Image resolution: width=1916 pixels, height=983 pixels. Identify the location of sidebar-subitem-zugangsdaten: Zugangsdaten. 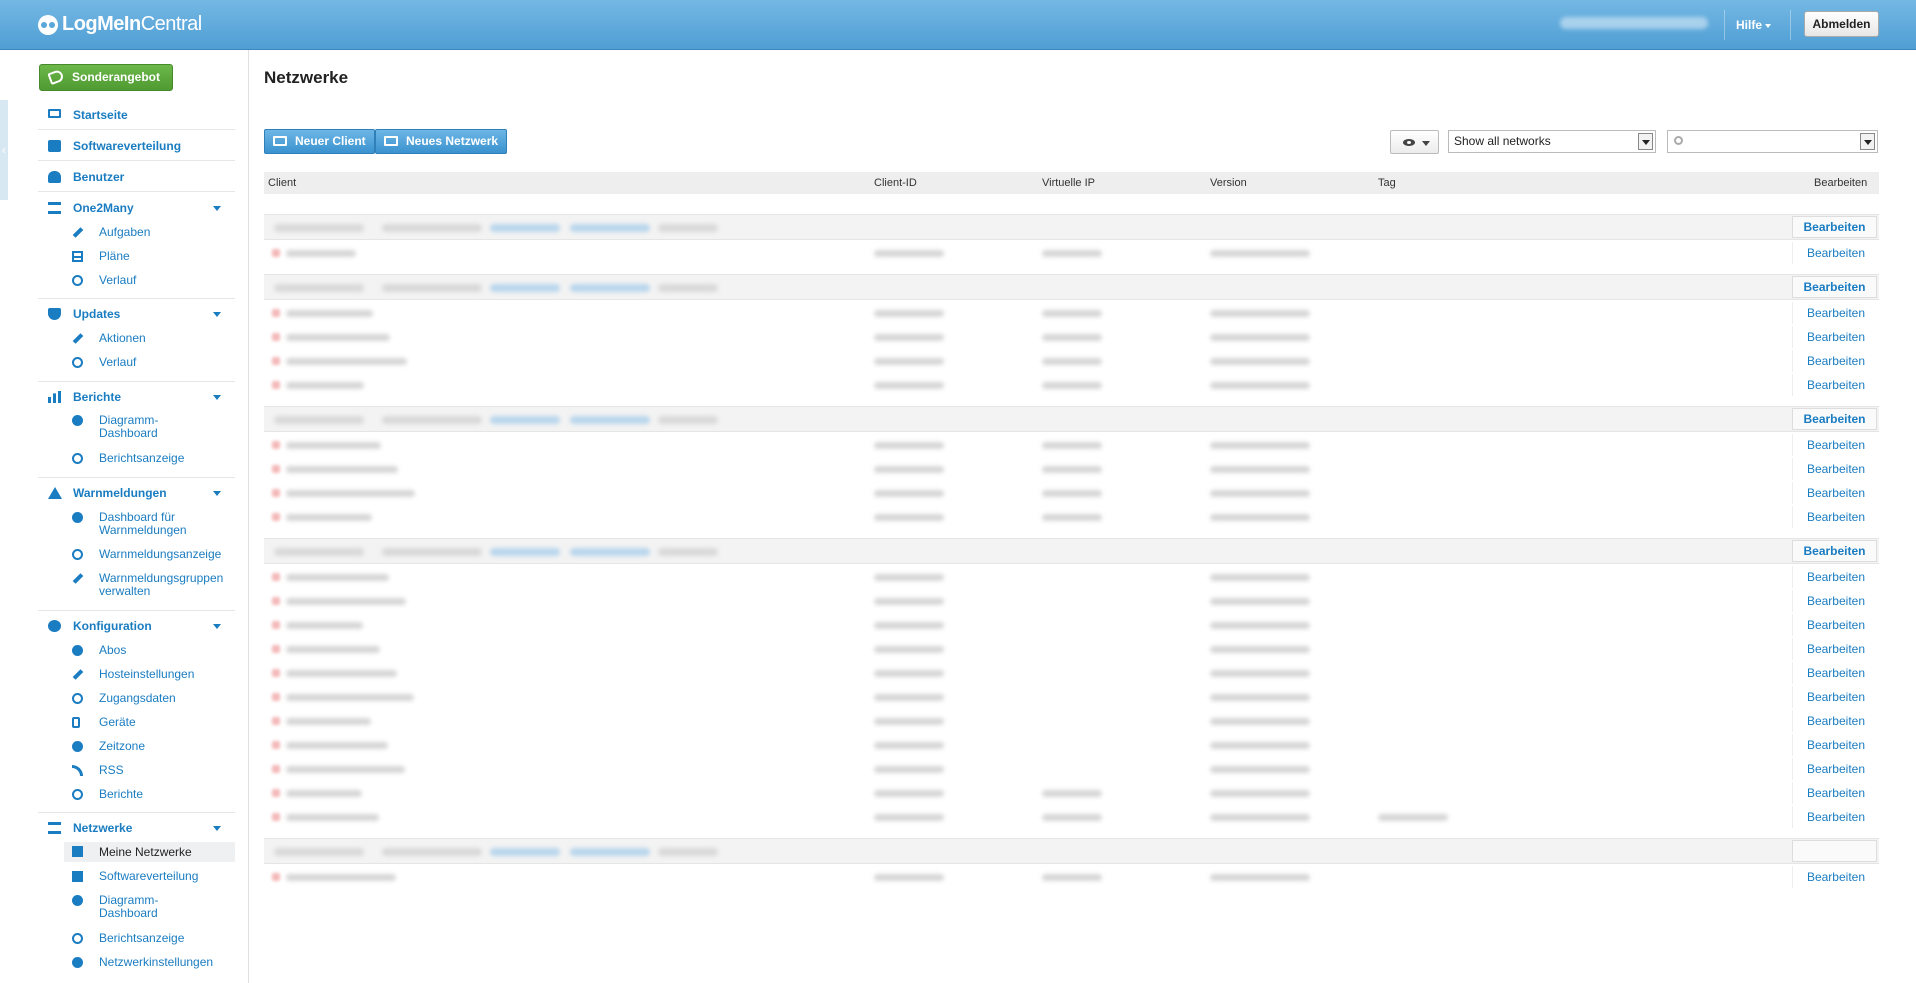
(136, 698).